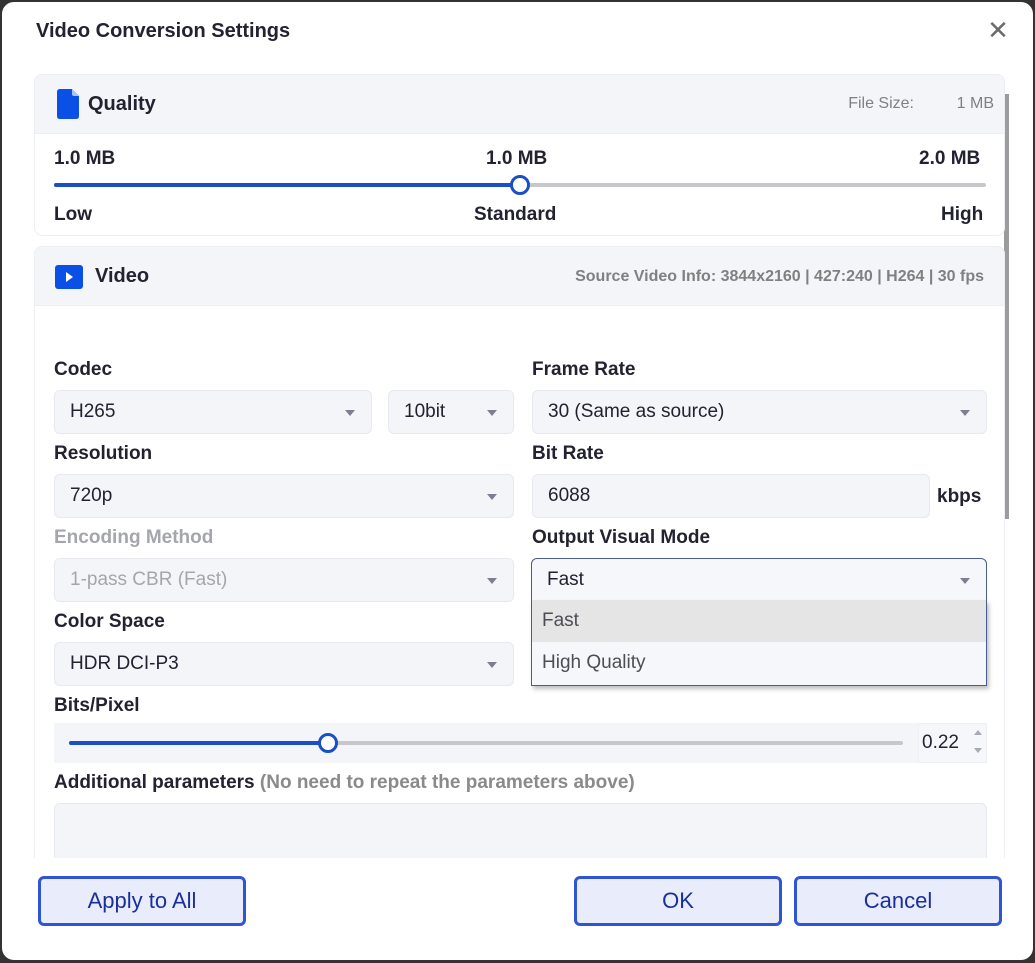 The image size is (1035, 963). I want to click on encoding-method-select: 1-pass CBR (Fast), so click(284, 580).